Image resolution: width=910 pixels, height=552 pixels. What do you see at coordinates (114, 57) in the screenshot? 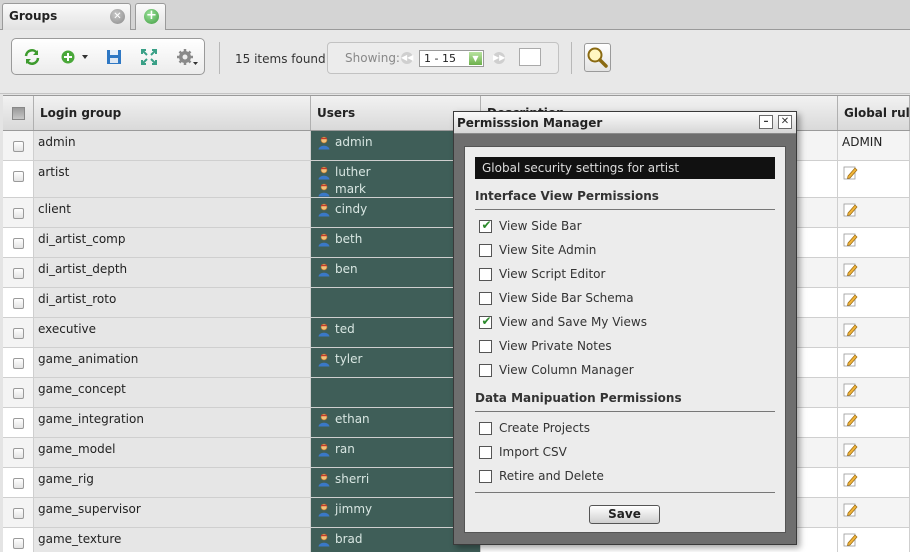
I see `save-icon` at bounding box center [114, 57].